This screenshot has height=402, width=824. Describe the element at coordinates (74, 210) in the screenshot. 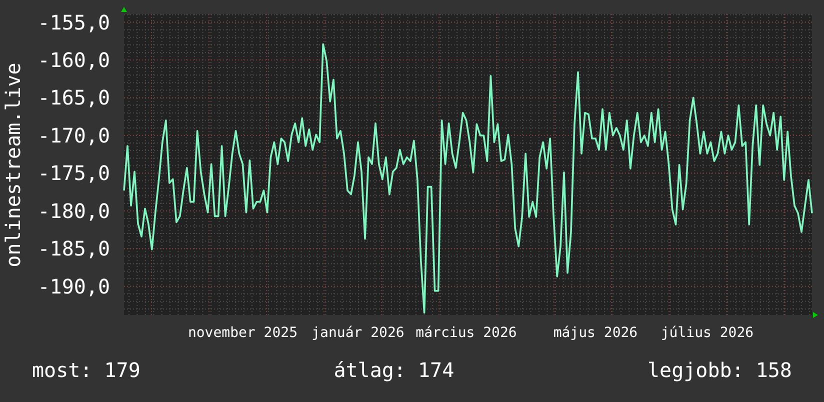

I see `y-tick-label: -180,0` at that location.